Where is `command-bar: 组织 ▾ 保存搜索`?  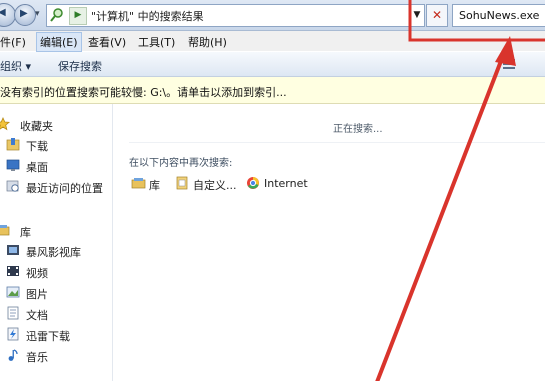
command-bar: 组织 ▾ 保存搜索 is located at coordinates (272, 64).